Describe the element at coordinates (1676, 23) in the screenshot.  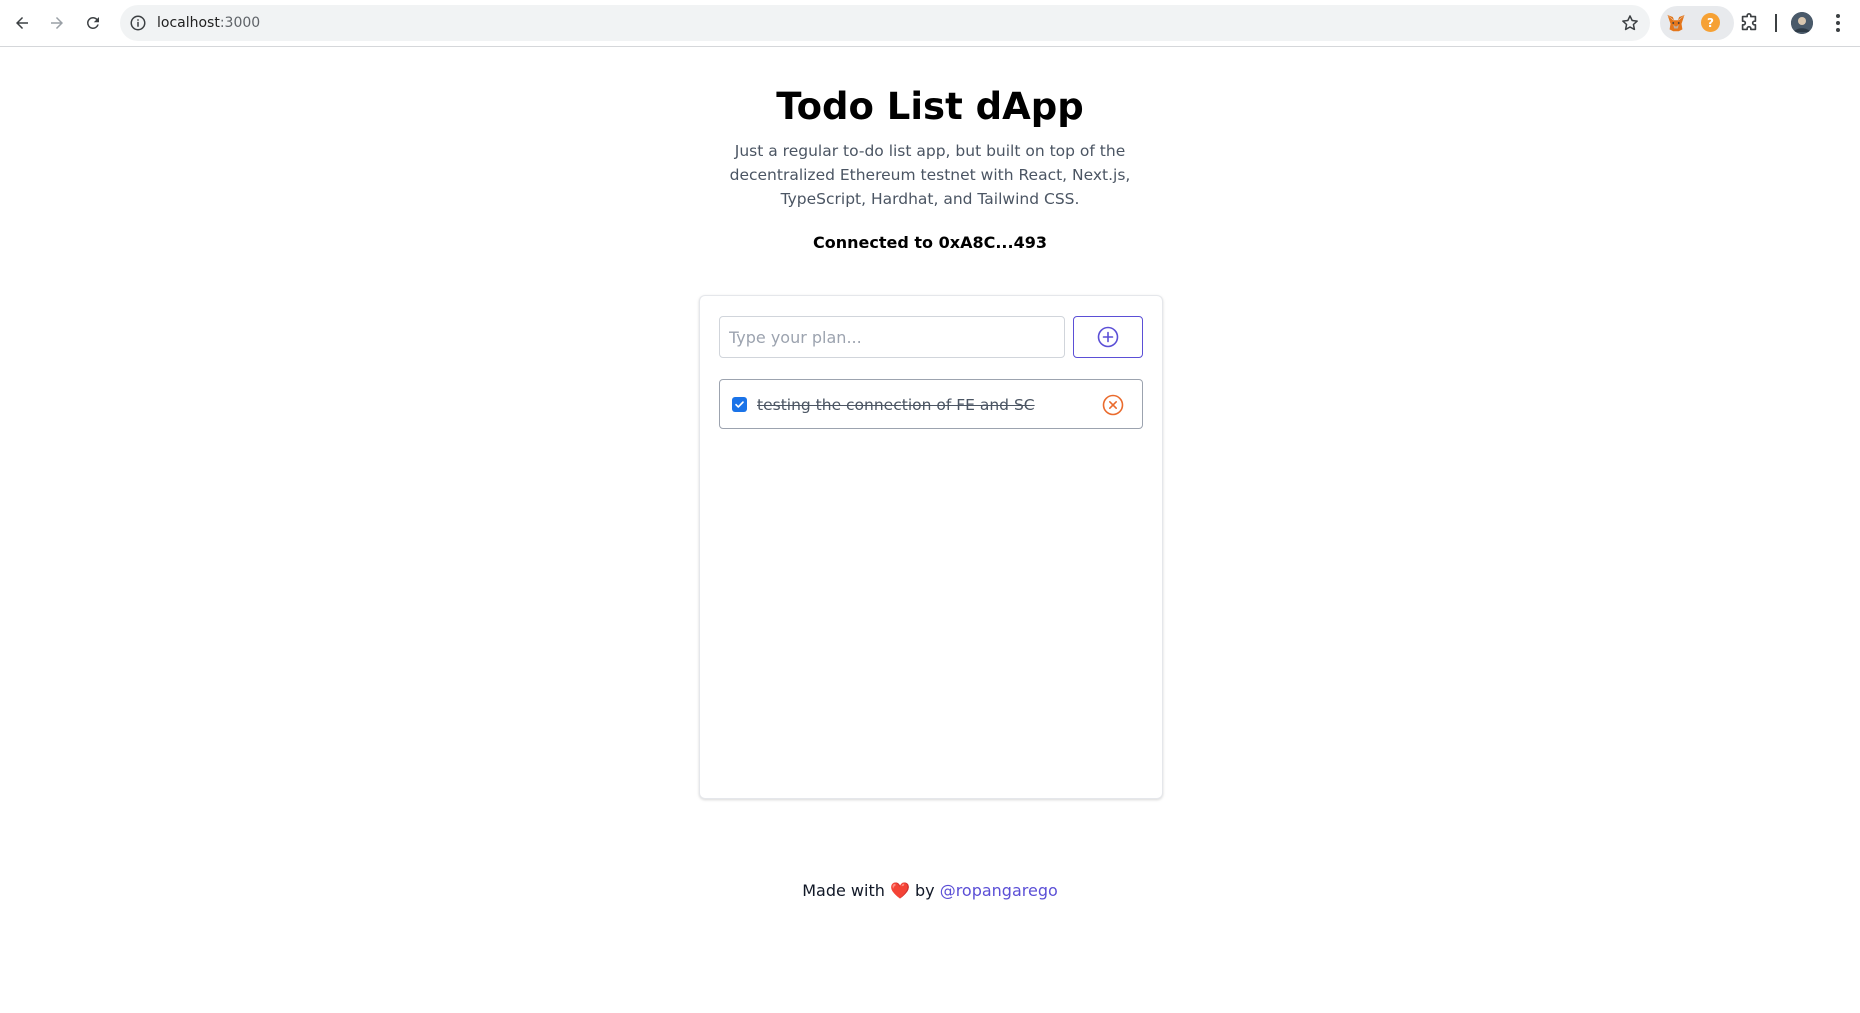
I see `metamask-fox-icon` at that location.